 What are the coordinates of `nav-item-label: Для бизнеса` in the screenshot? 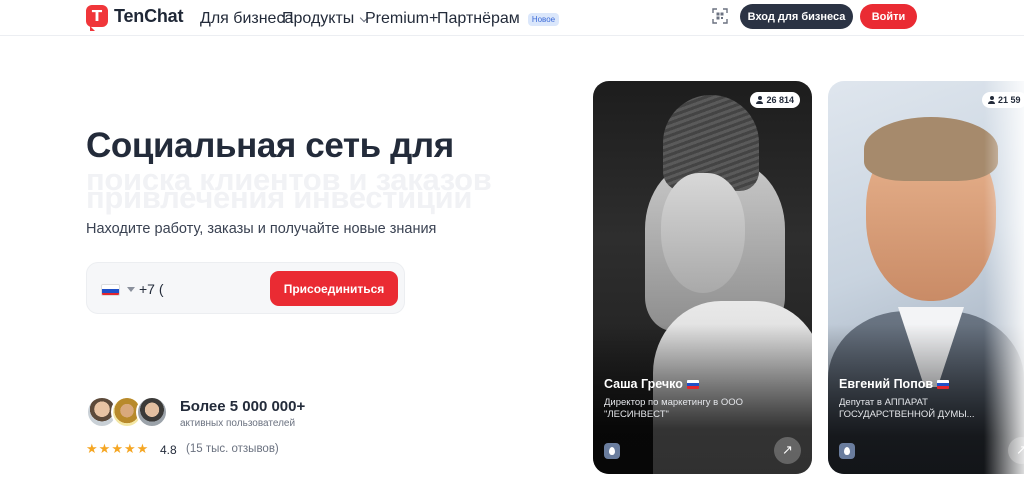 It's located at (247, 18).